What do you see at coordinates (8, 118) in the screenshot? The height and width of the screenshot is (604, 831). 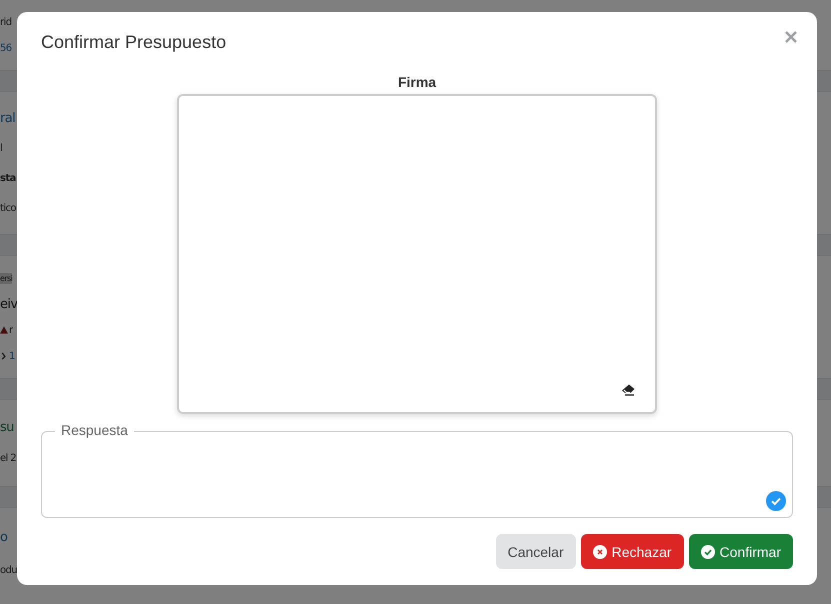 I see `title-fragment: ral` at bounding box center [8, 118].